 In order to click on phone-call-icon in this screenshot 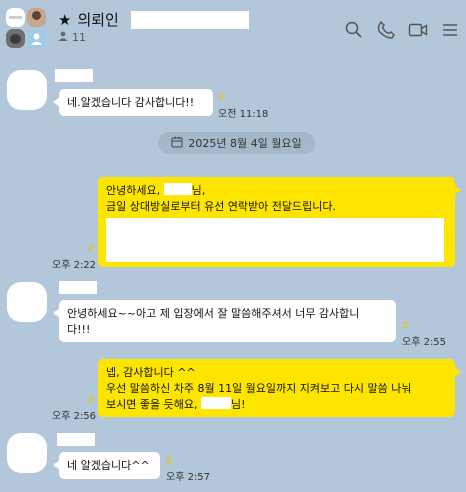, I will do `click(386, 30)`.